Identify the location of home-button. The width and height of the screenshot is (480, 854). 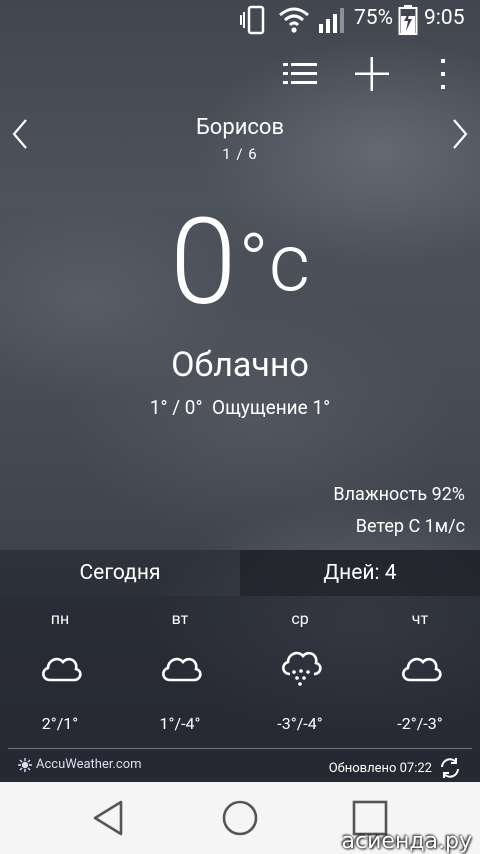
(240, 818).